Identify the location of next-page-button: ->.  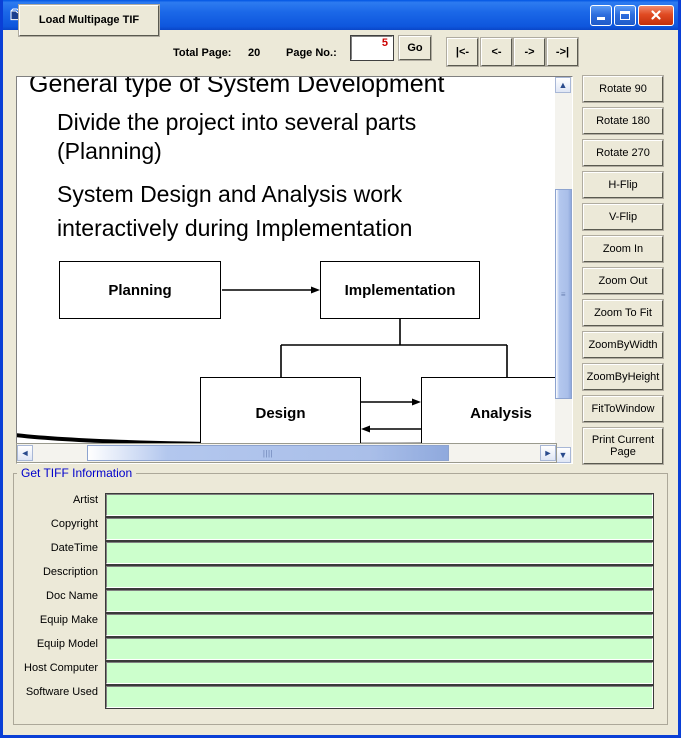
(529, 52).